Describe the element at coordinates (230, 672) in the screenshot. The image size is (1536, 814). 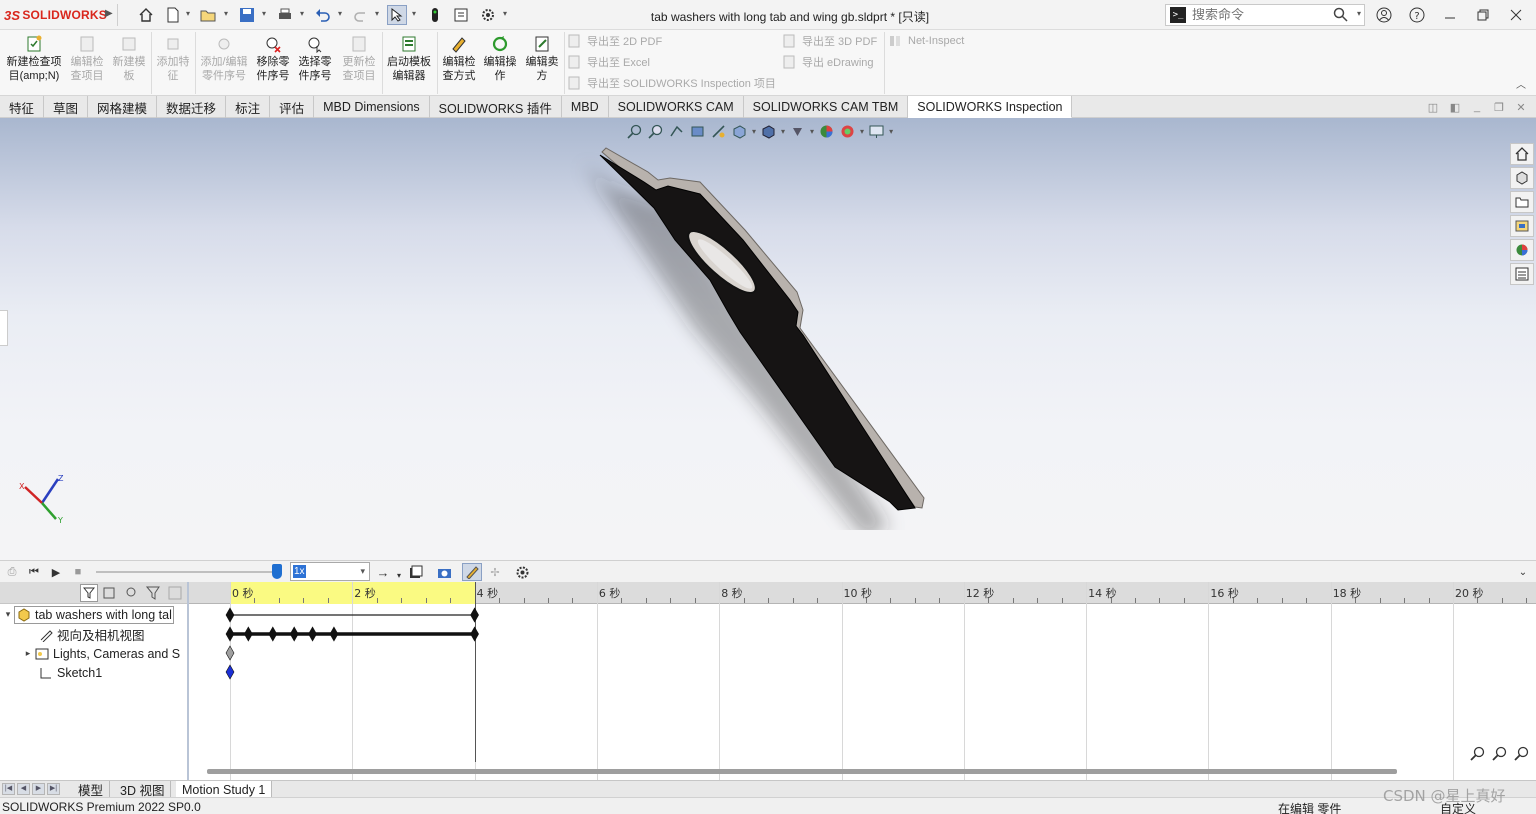
I see `sketch-key-diamond` at that location.